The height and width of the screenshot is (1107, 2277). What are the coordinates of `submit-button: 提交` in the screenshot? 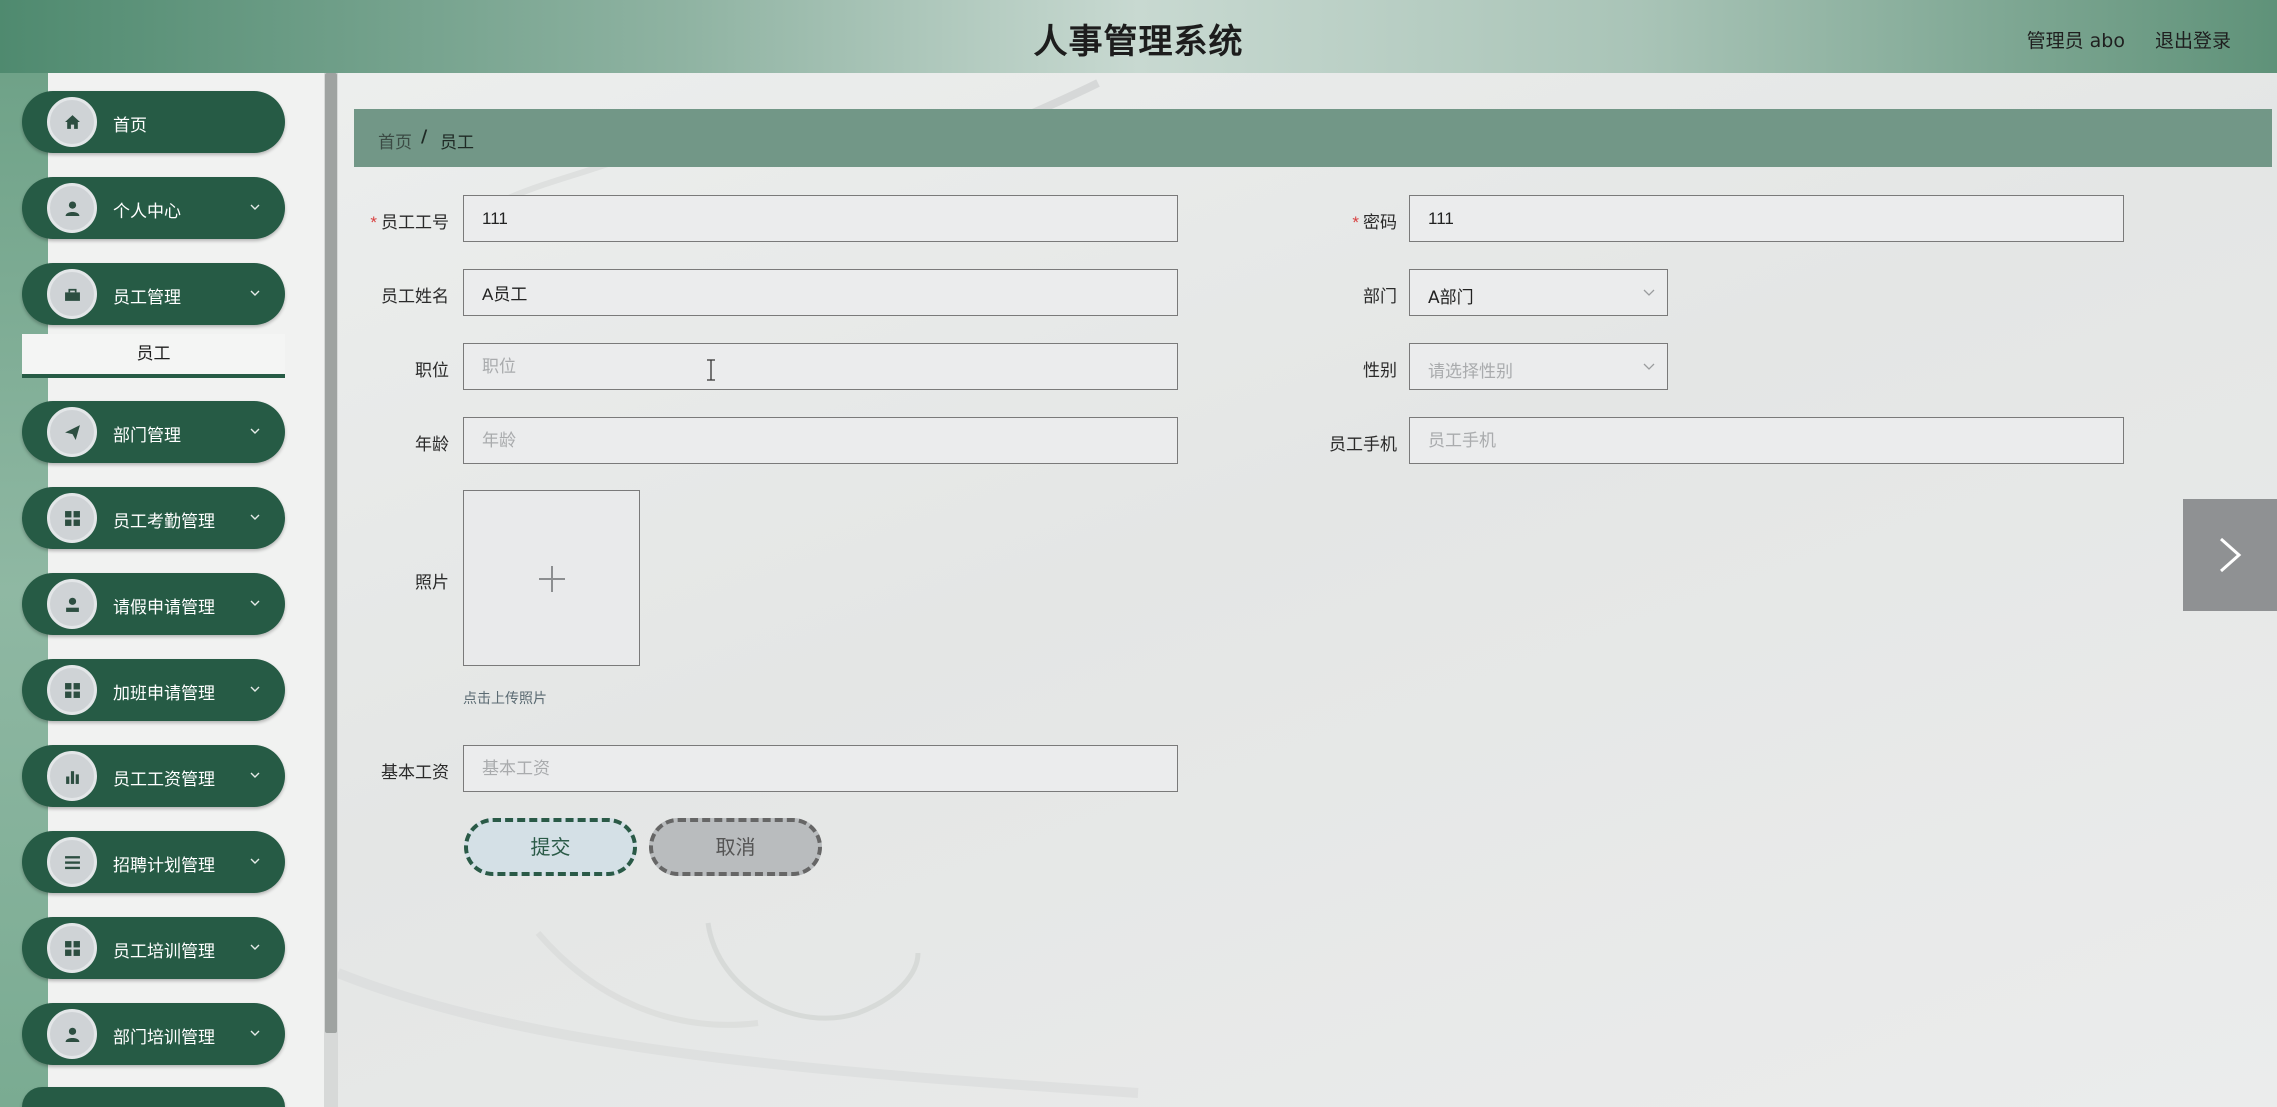 It's located at (550, 847).